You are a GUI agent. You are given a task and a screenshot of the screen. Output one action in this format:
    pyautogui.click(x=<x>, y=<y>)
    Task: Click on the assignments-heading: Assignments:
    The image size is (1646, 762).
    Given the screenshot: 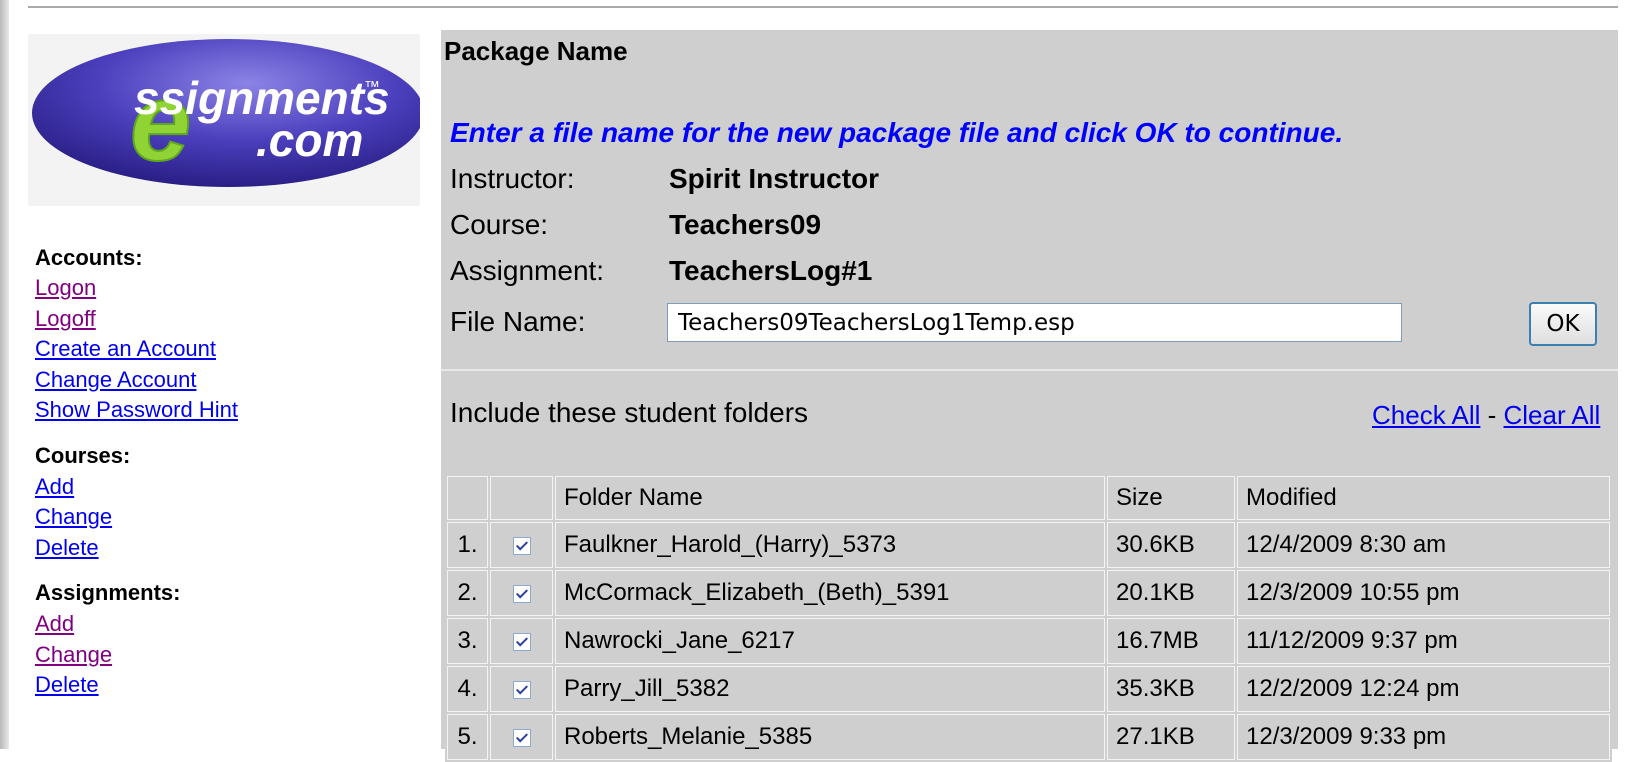 What is the action you would take?
    pyautogui.click(x=108, y=592)
    